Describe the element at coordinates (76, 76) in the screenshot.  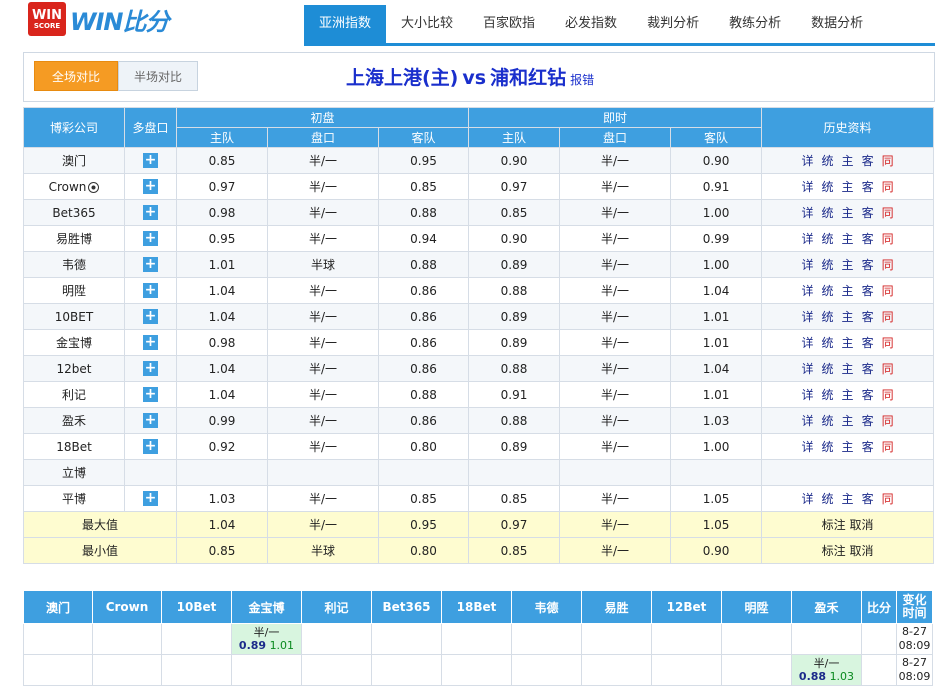
I see `full-match-button: 全场对比` at that location.